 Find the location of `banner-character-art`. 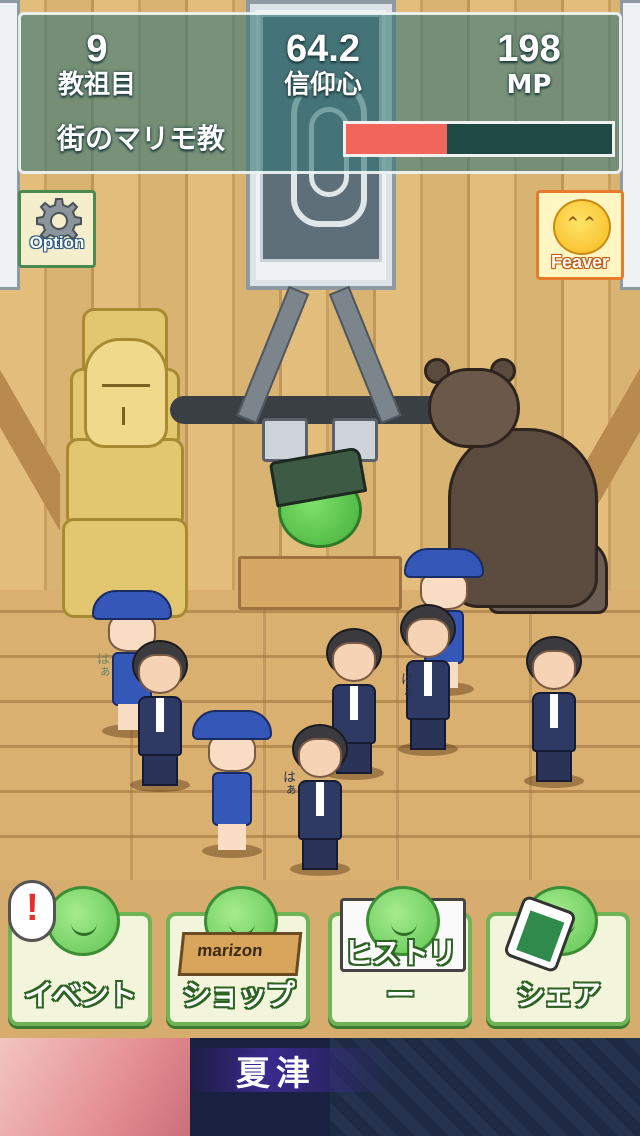

banner-character-art is located at coordinates (95, 1087).